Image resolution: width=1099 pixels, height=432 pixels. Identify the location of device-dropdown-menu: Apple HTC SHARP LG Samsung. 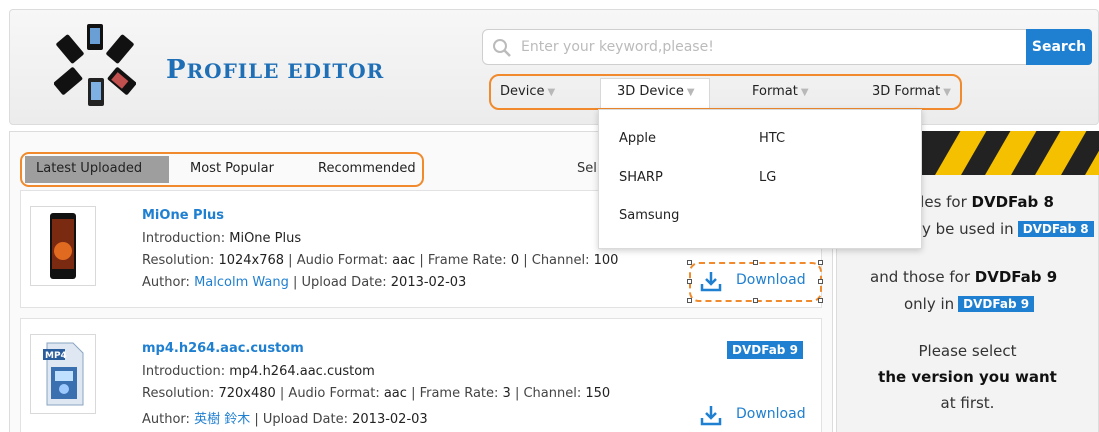
(760, 179).